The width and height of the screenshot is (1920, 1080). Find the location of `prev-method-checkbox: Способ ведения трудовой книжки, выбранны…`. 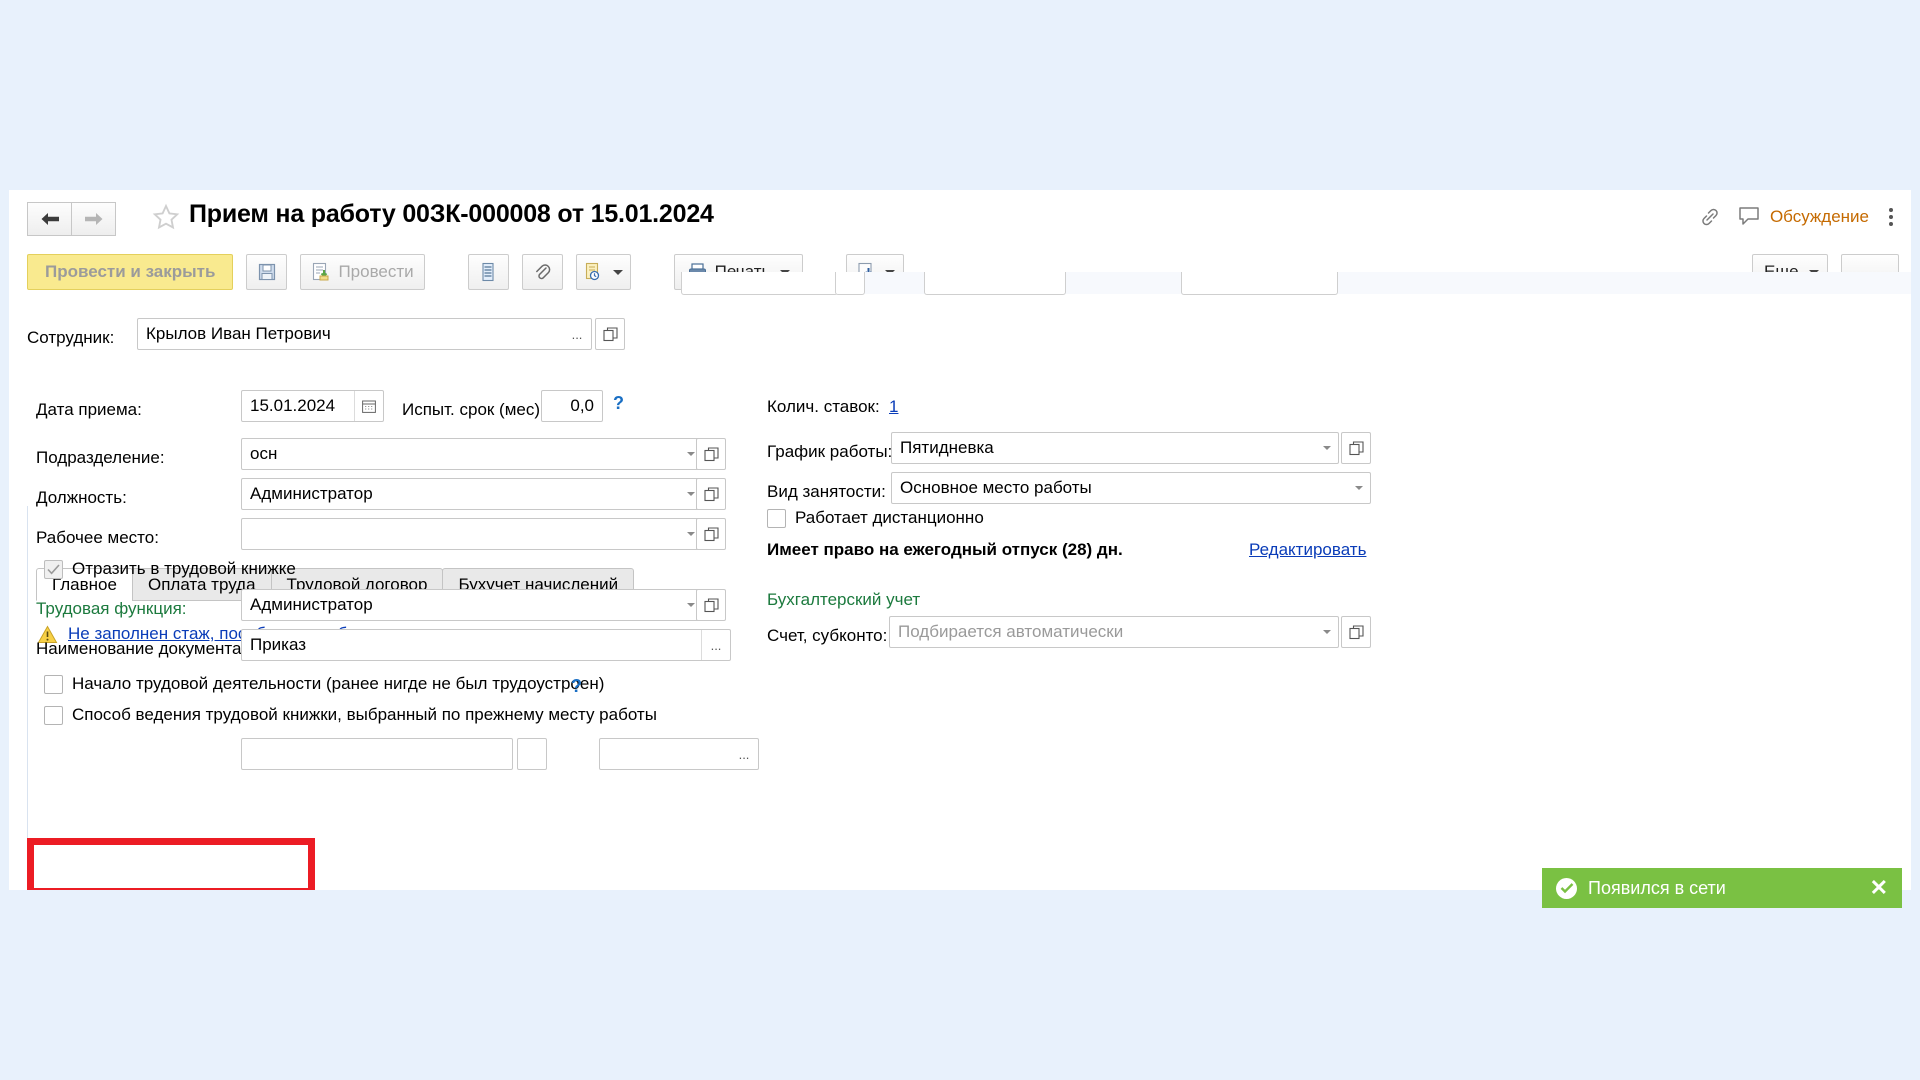

prev-method-checkbox: Способ ведения трудовой книжки, выбранны… is located at coordinates (350, 715).